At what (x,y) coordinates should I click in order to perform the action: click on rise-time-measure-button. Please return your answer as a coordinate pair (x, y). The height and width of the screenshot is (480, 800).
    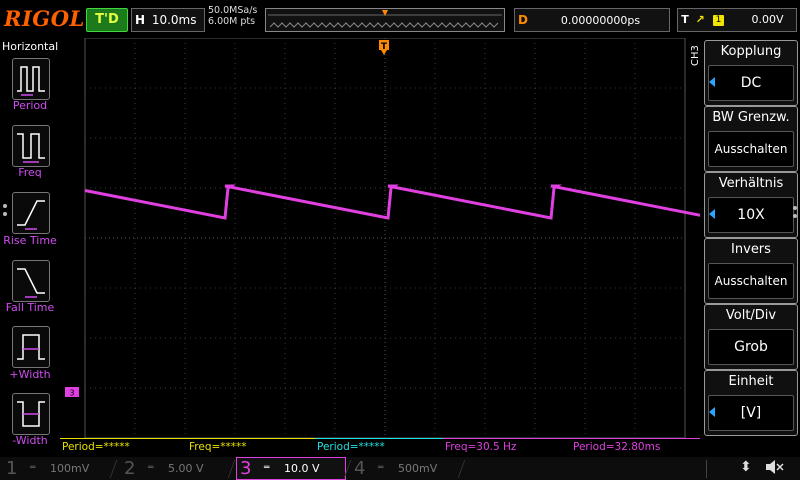
    Looking at the image, I should click on (31, 213).